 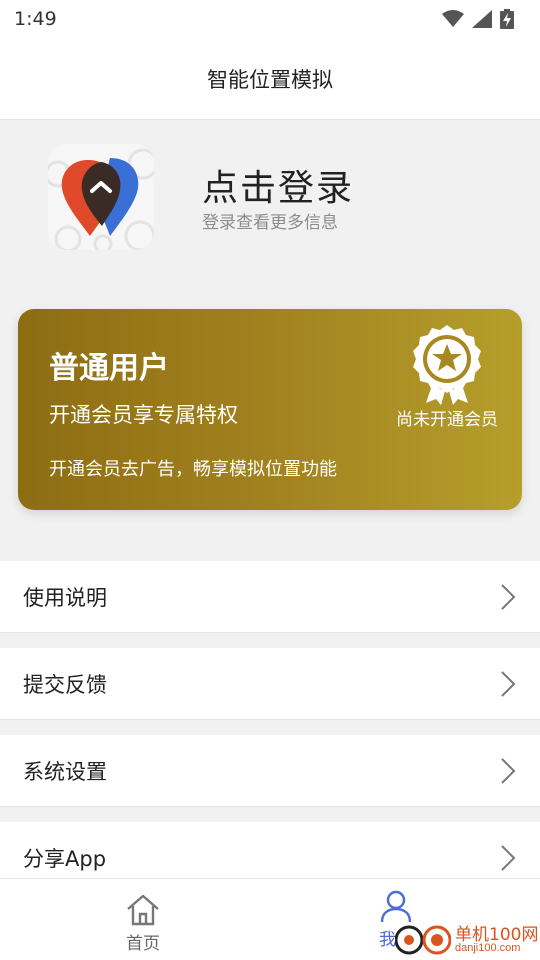 I want to click on membership-status: 尚未开通会员, so click(x=447, y=420).